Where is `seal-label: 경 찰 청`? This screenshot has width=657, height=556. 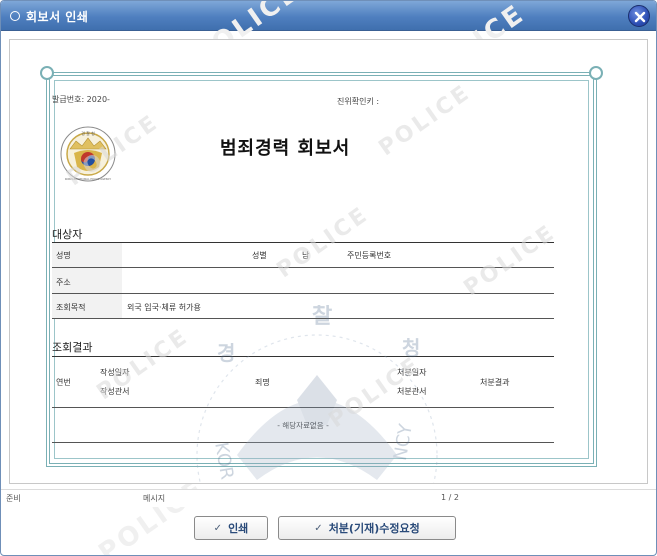 seal-label: 경 찰 청 is located at coordinates (88, 133).